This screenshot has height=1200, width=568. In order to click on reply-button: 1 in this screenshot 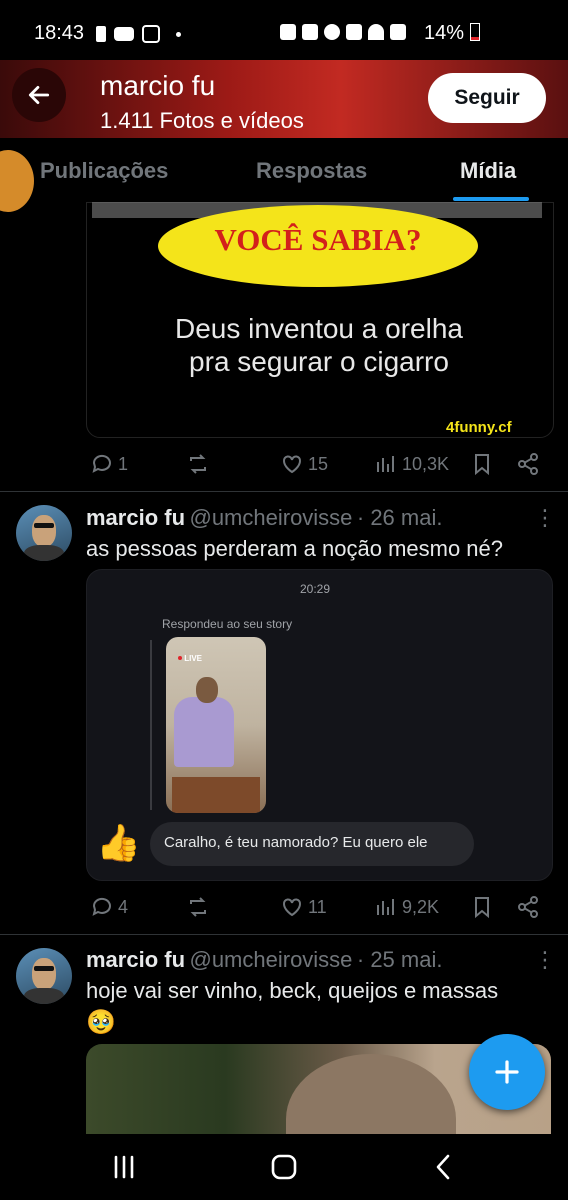, I will do `click(109, 464)`.